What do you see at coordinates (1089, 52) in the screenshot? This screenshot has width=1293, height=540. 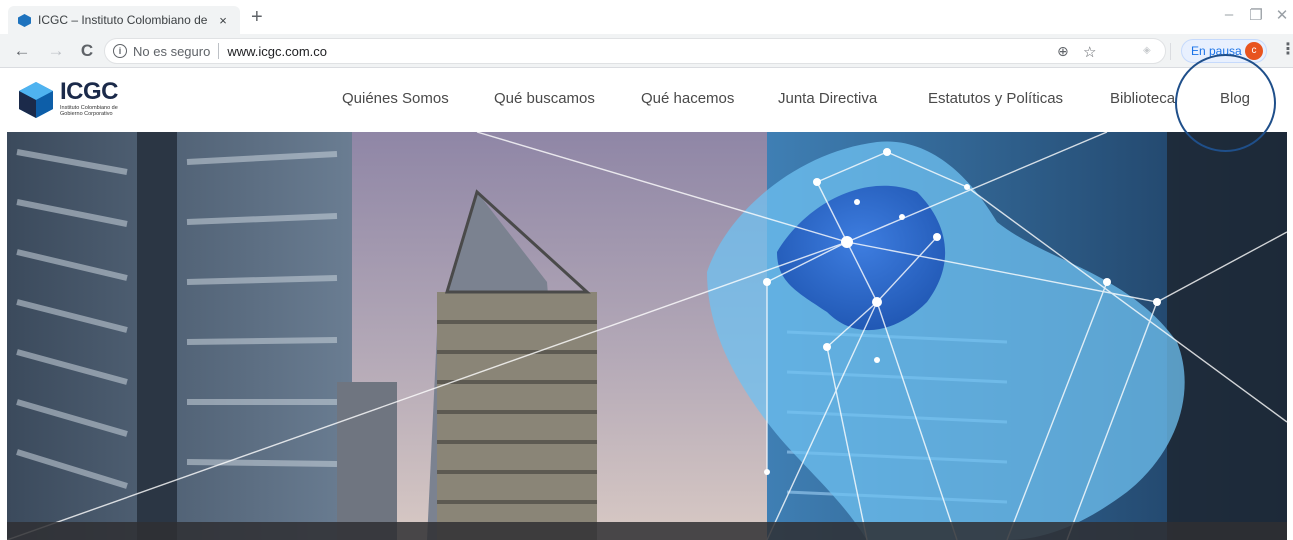 I see `bookmark-star-icon: ☆` at bounding box center [1089, 52].